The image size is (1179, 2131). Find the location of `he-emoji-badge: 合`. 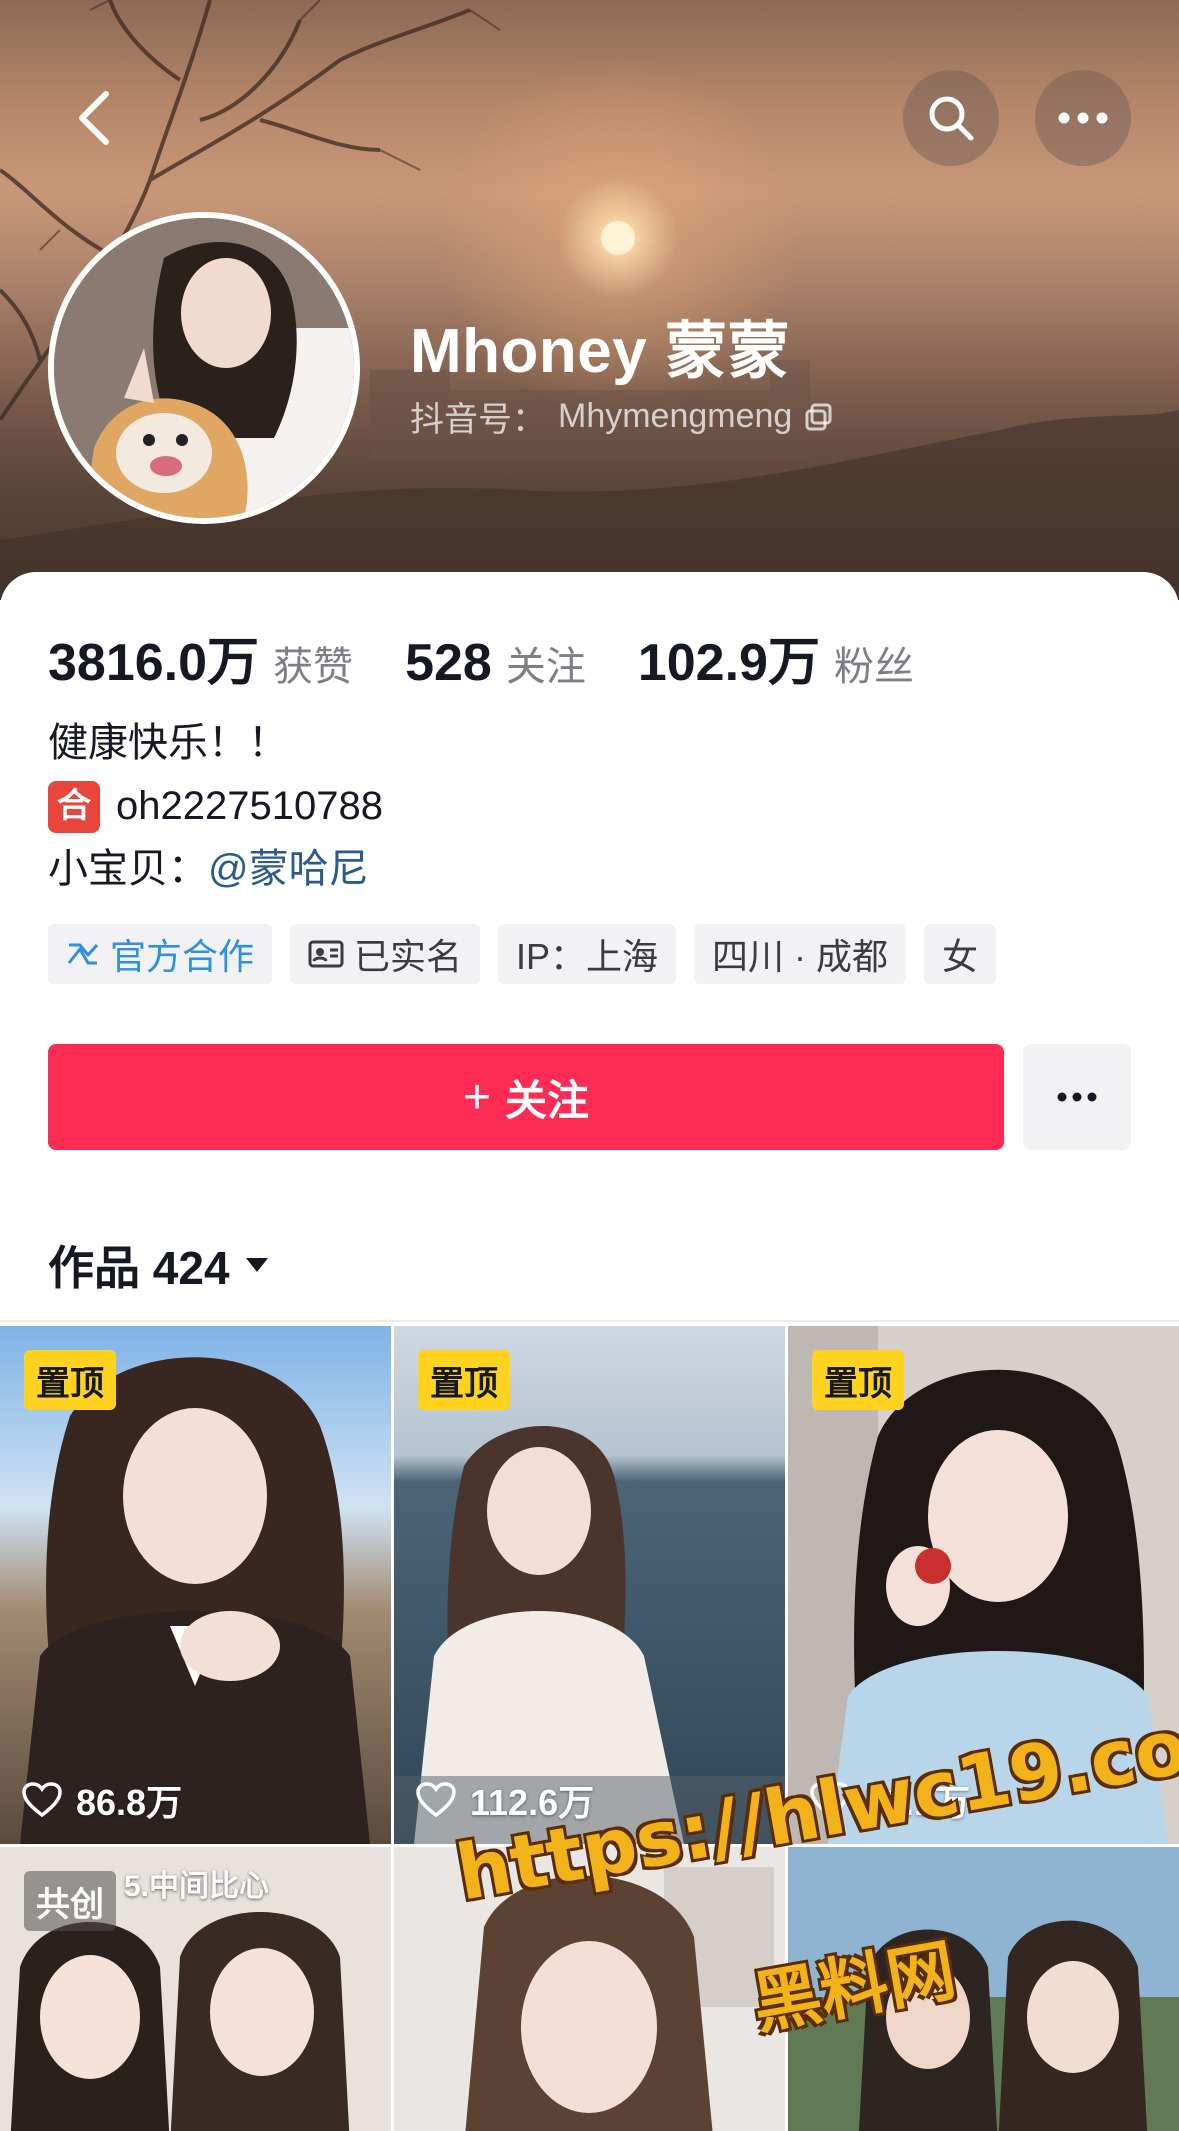

he-emoji-badge: 合 is located at coordinates (74, 806).